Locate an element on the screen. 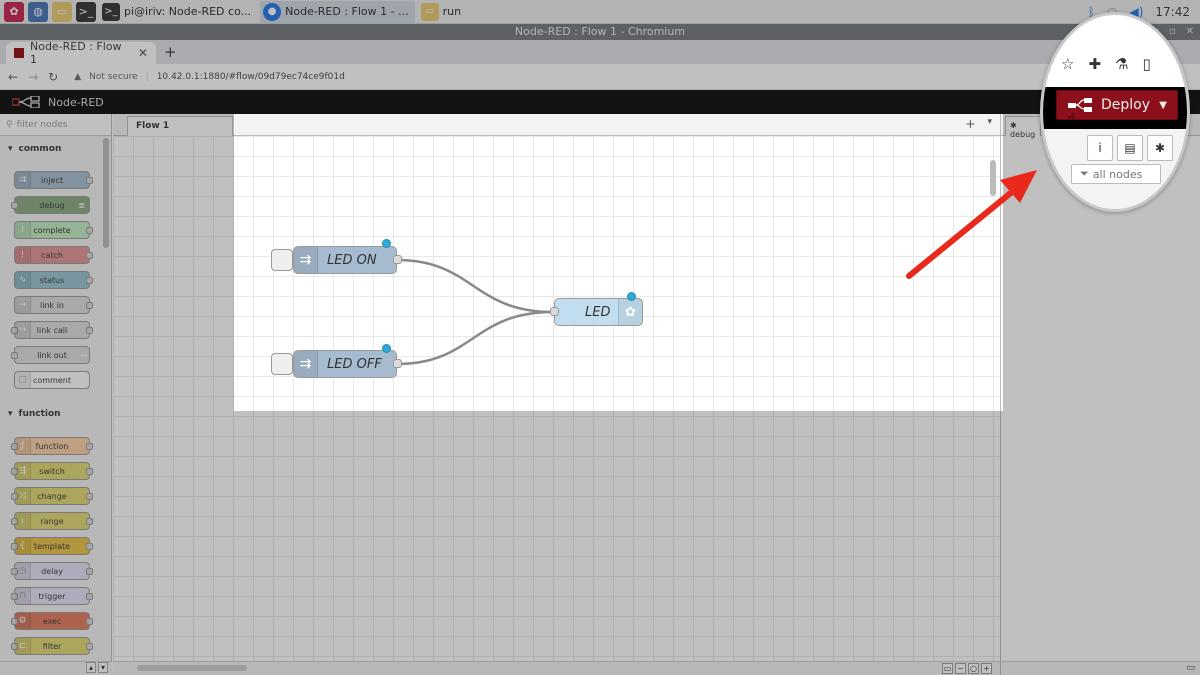 The height and width of the screenshot is (675, 1200). back-icon: ← is located at coordinates (13, 77).